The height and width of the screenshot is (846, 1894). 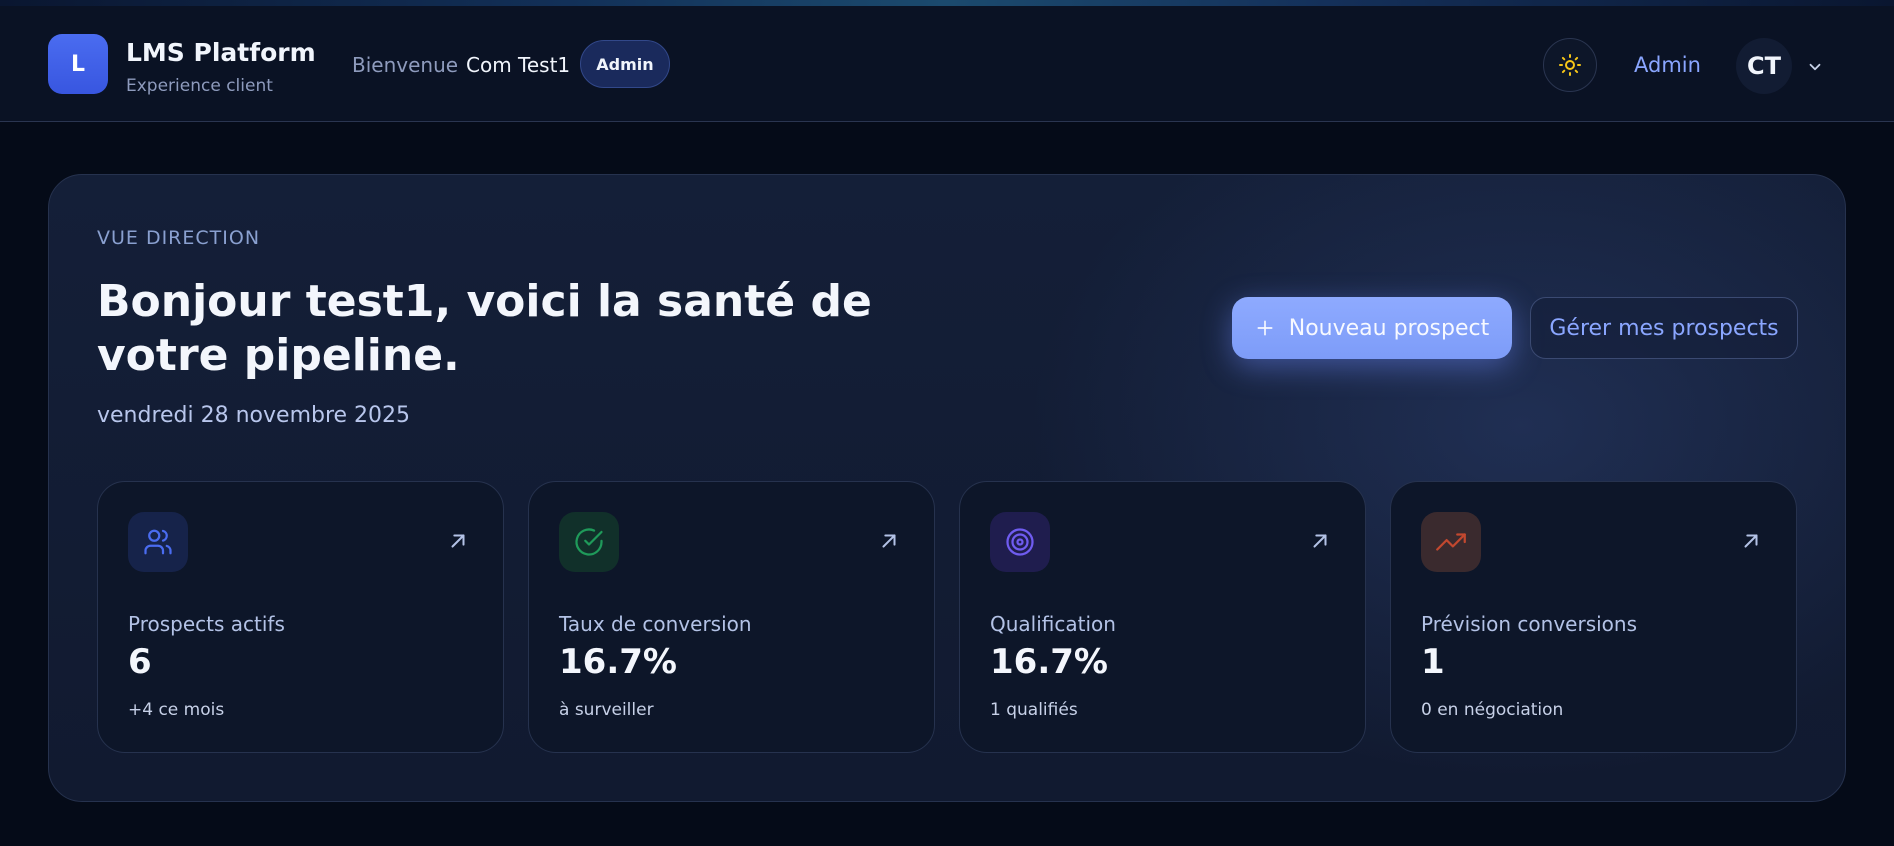 I want to click on chevron-down-icon, so click(x=1815, y=67).